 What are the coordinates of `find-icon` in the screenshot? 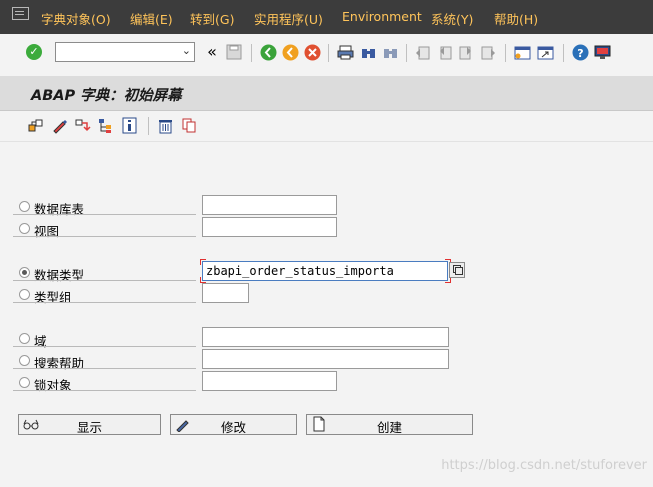 It's located at (368, 53).